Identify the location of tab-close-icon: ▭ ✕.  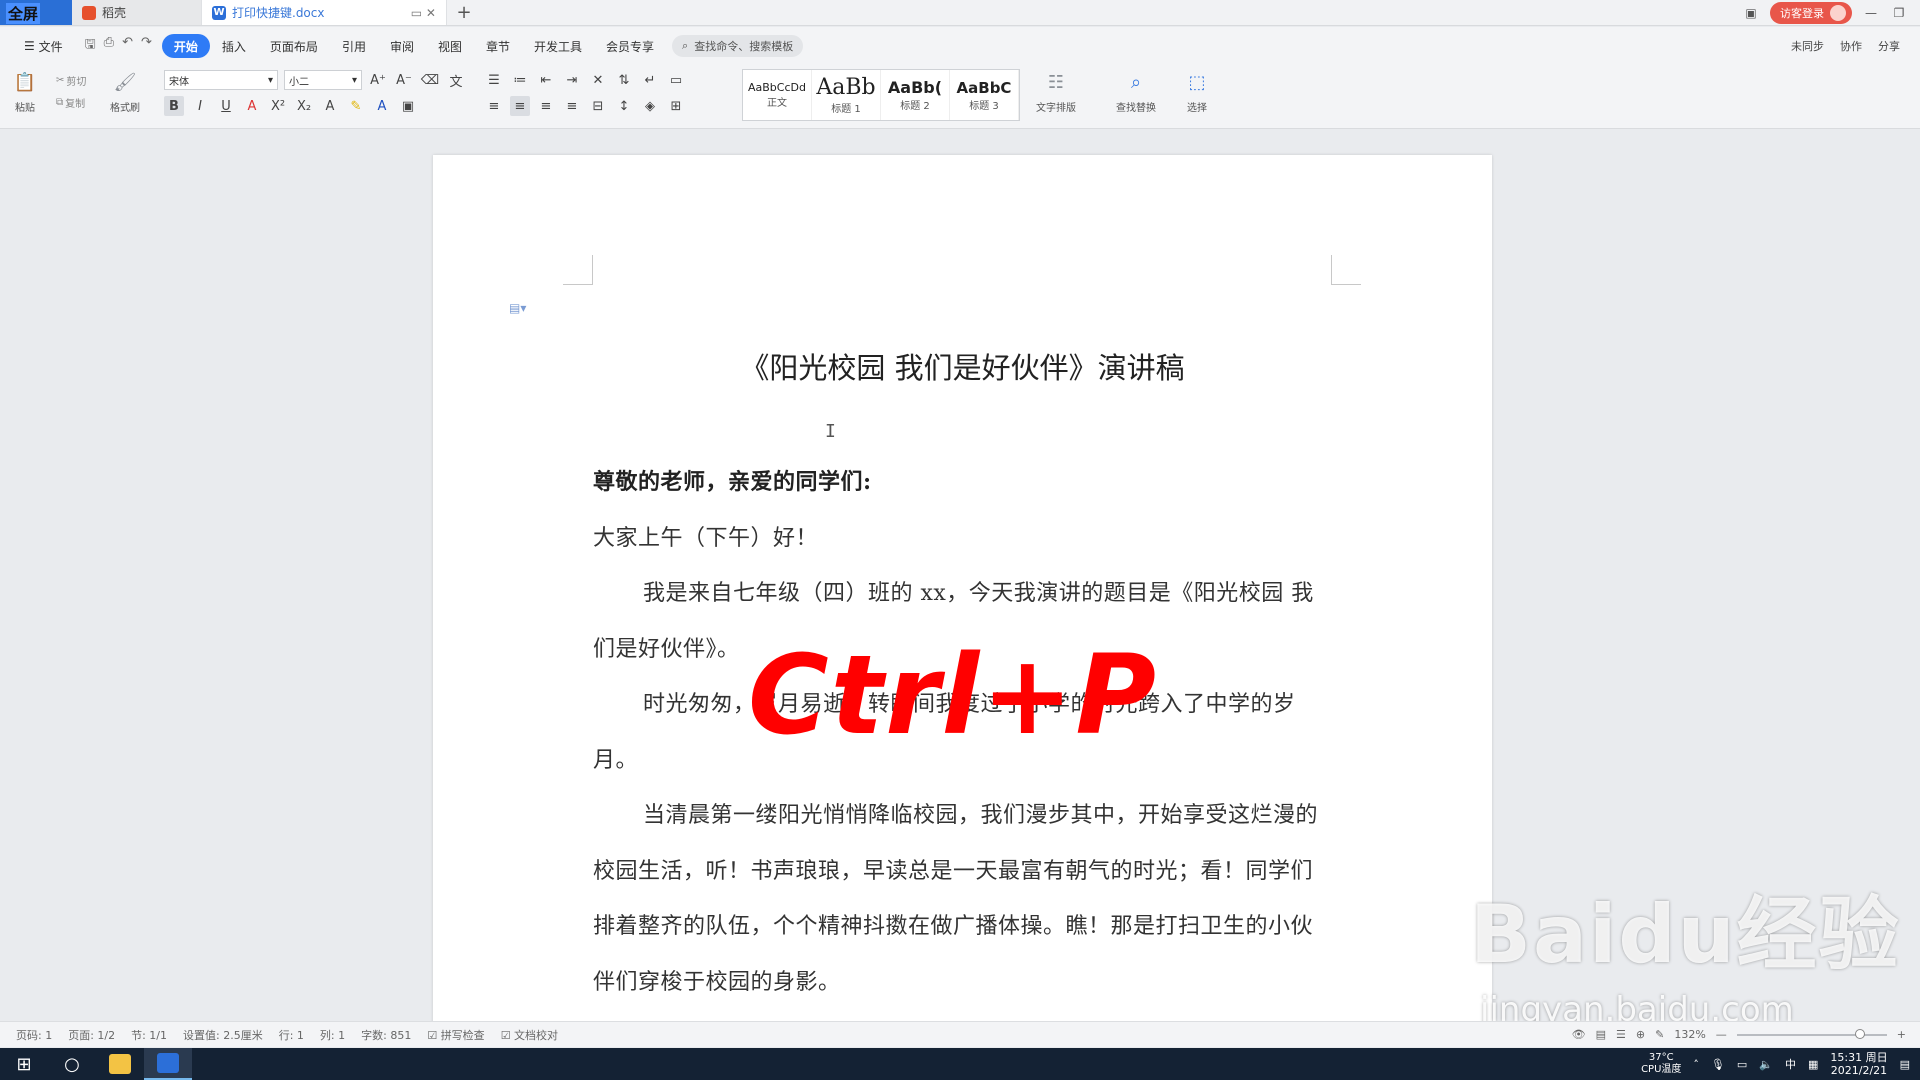
(423, 13).